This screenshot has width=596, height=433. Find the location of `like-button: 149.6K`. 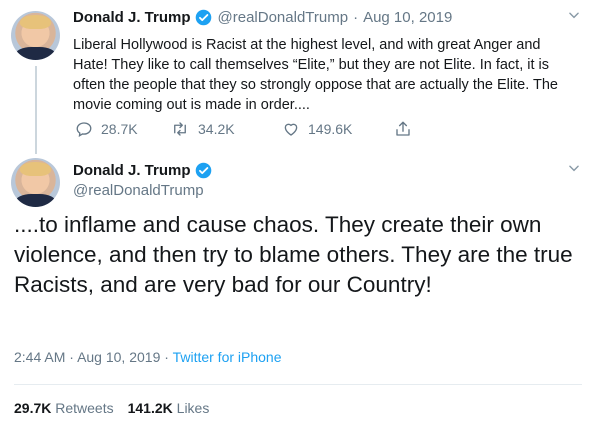

like-button: 149.6K is located at coordinates (338, 129).